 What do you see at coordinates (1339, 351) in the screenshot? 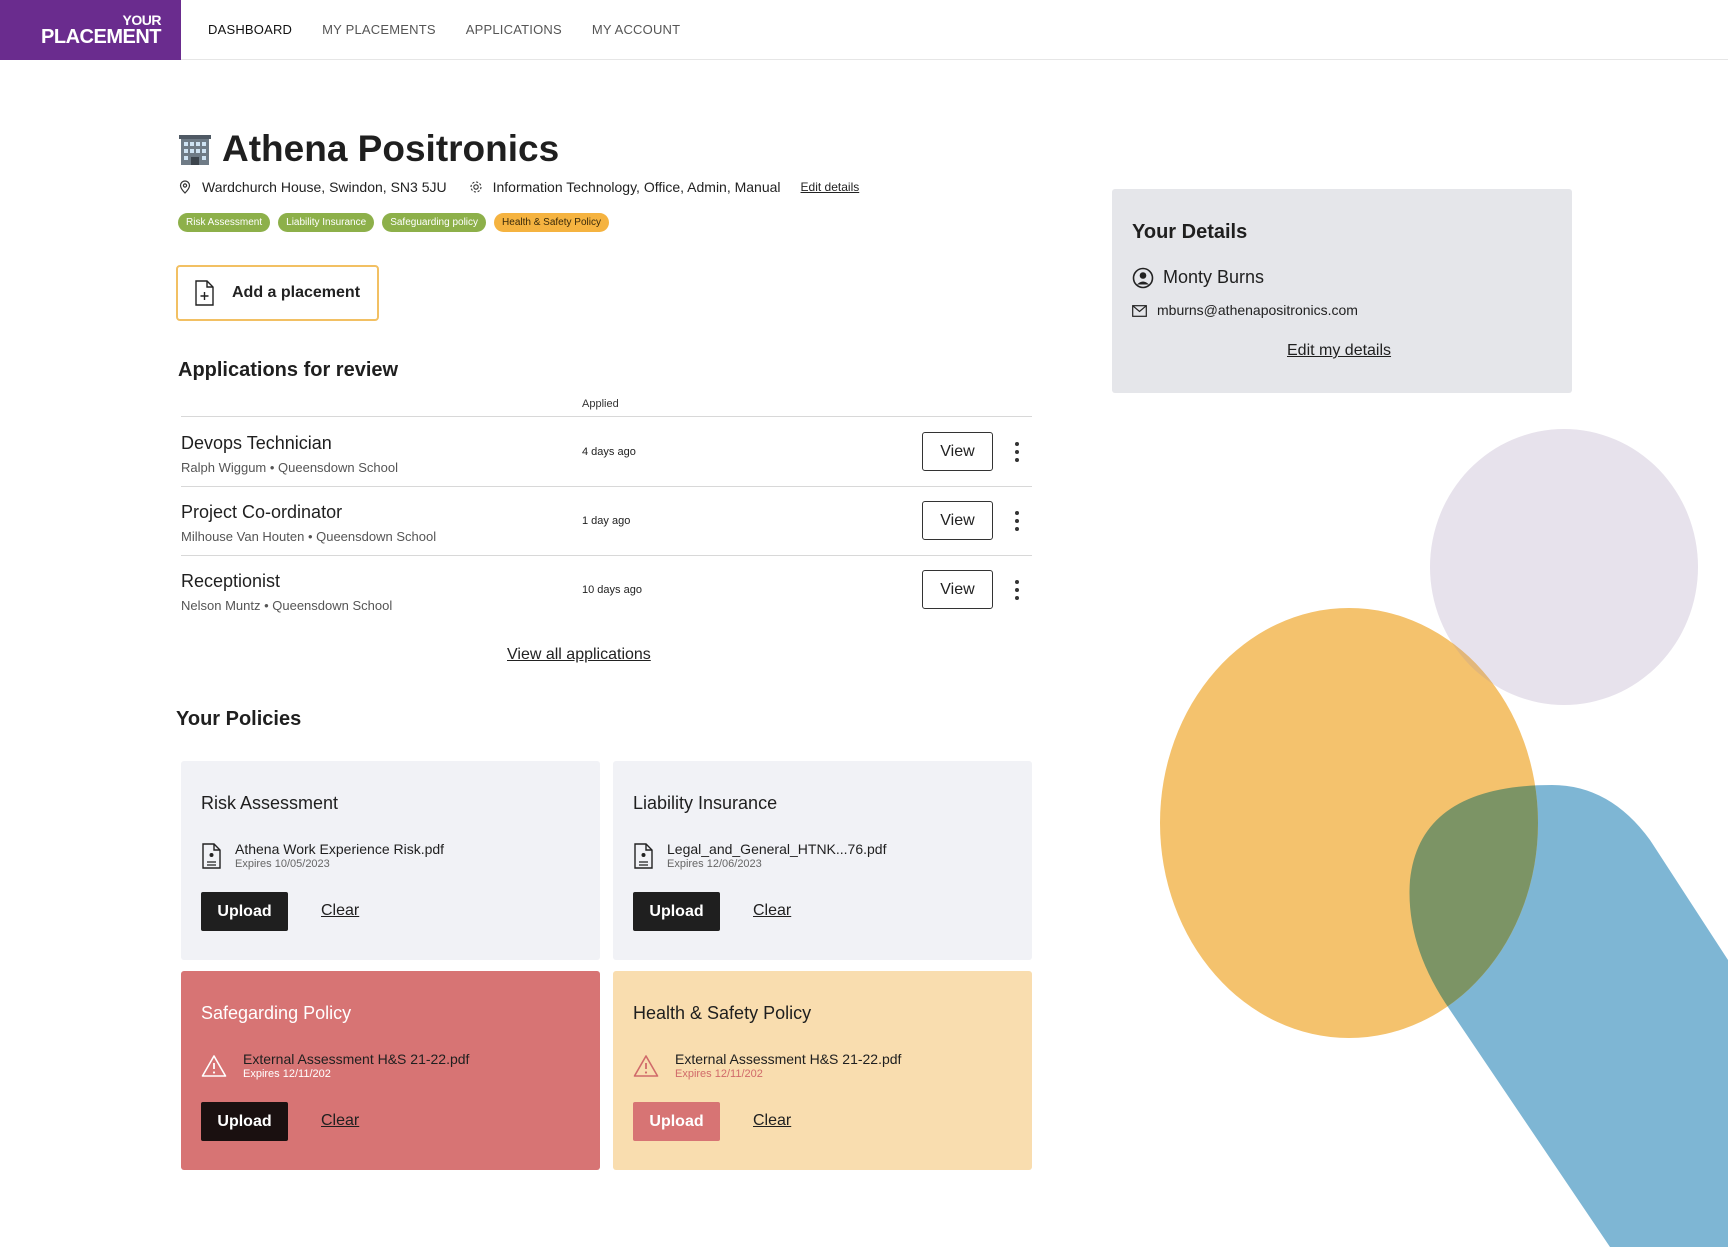
I see `edit-my-details-link: Edit my details` at bounding box center [1339, 351].